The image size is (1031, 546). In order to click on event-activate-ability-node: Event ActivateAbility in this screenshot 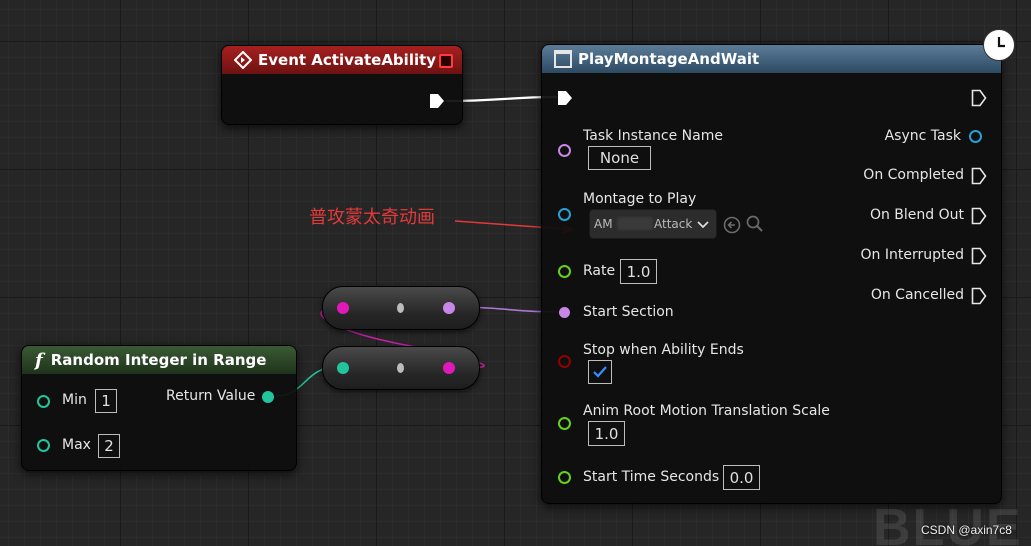, I will do `click(342, 85)`.